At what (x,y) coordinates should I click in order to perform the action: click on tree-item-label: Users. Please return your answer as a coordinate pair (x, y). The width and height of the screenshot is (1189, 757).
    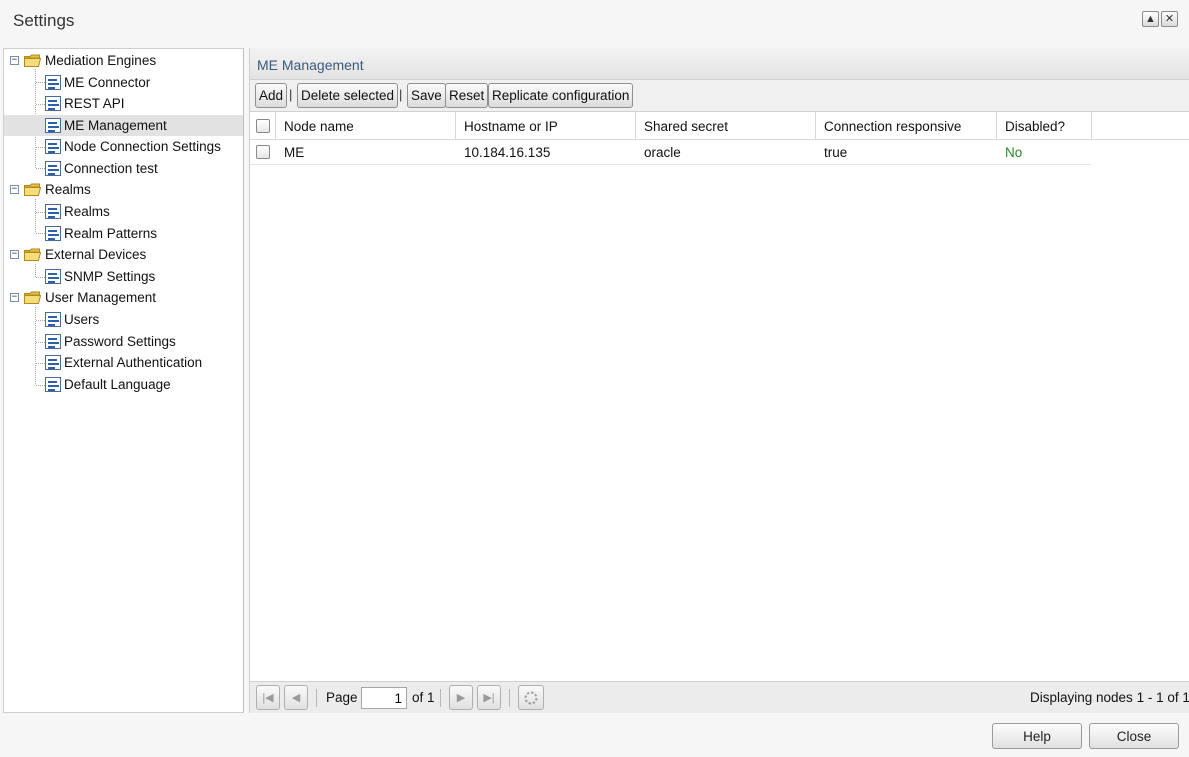
    Looking at the image, I should click on (82, 319).